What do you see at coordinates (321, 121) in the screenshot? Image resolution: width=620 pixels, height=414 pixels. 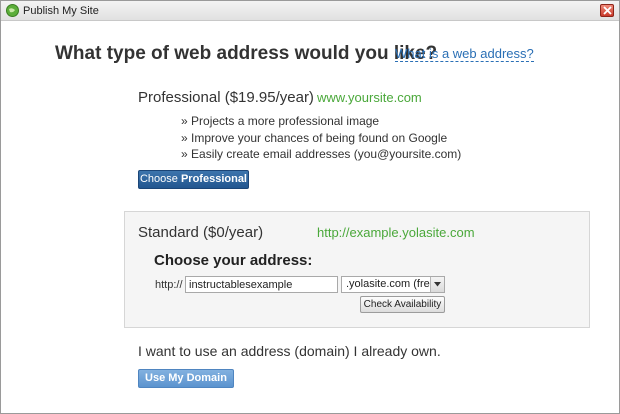 I see `feature-item: Projects a more professional image` at bounding box center [321, 121].